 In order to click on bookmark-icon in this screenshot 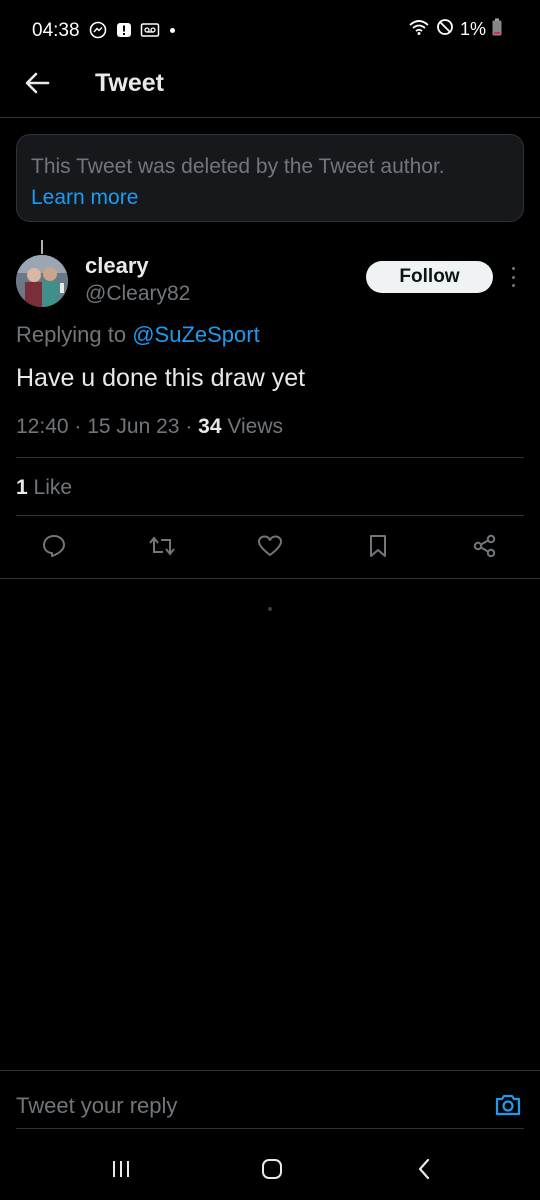, I will do `click(378, 546)`.